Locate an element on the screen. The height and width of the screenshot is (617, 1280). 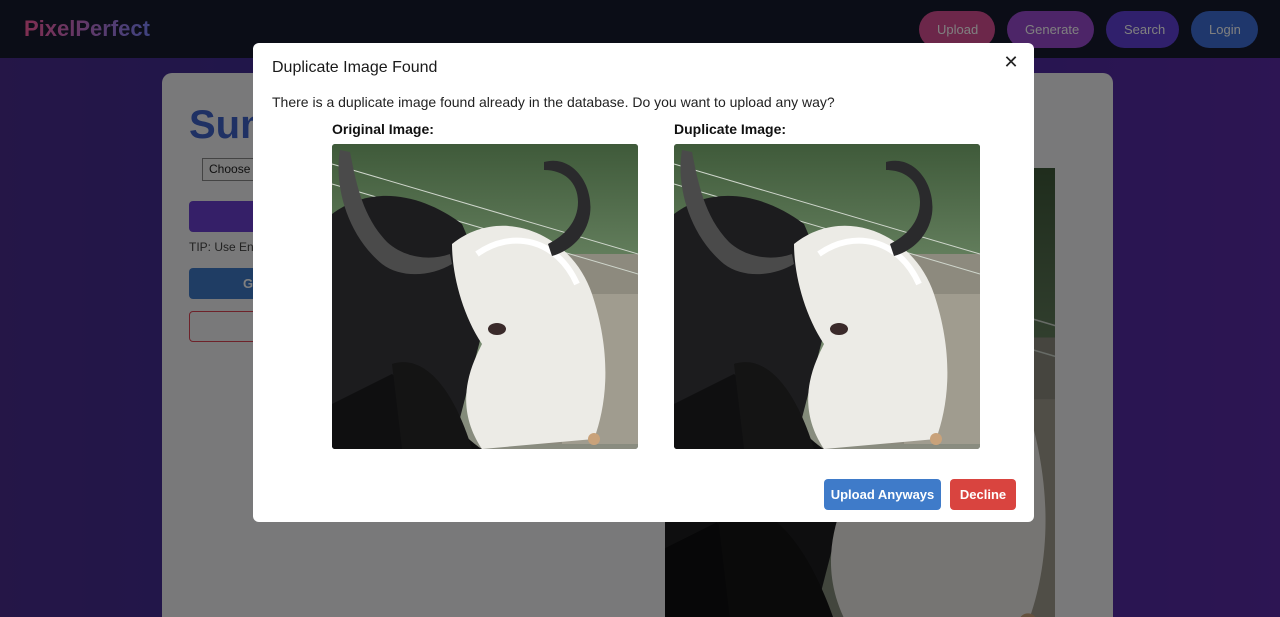
duplicate-yak-image is located at coordinates (827, 296).